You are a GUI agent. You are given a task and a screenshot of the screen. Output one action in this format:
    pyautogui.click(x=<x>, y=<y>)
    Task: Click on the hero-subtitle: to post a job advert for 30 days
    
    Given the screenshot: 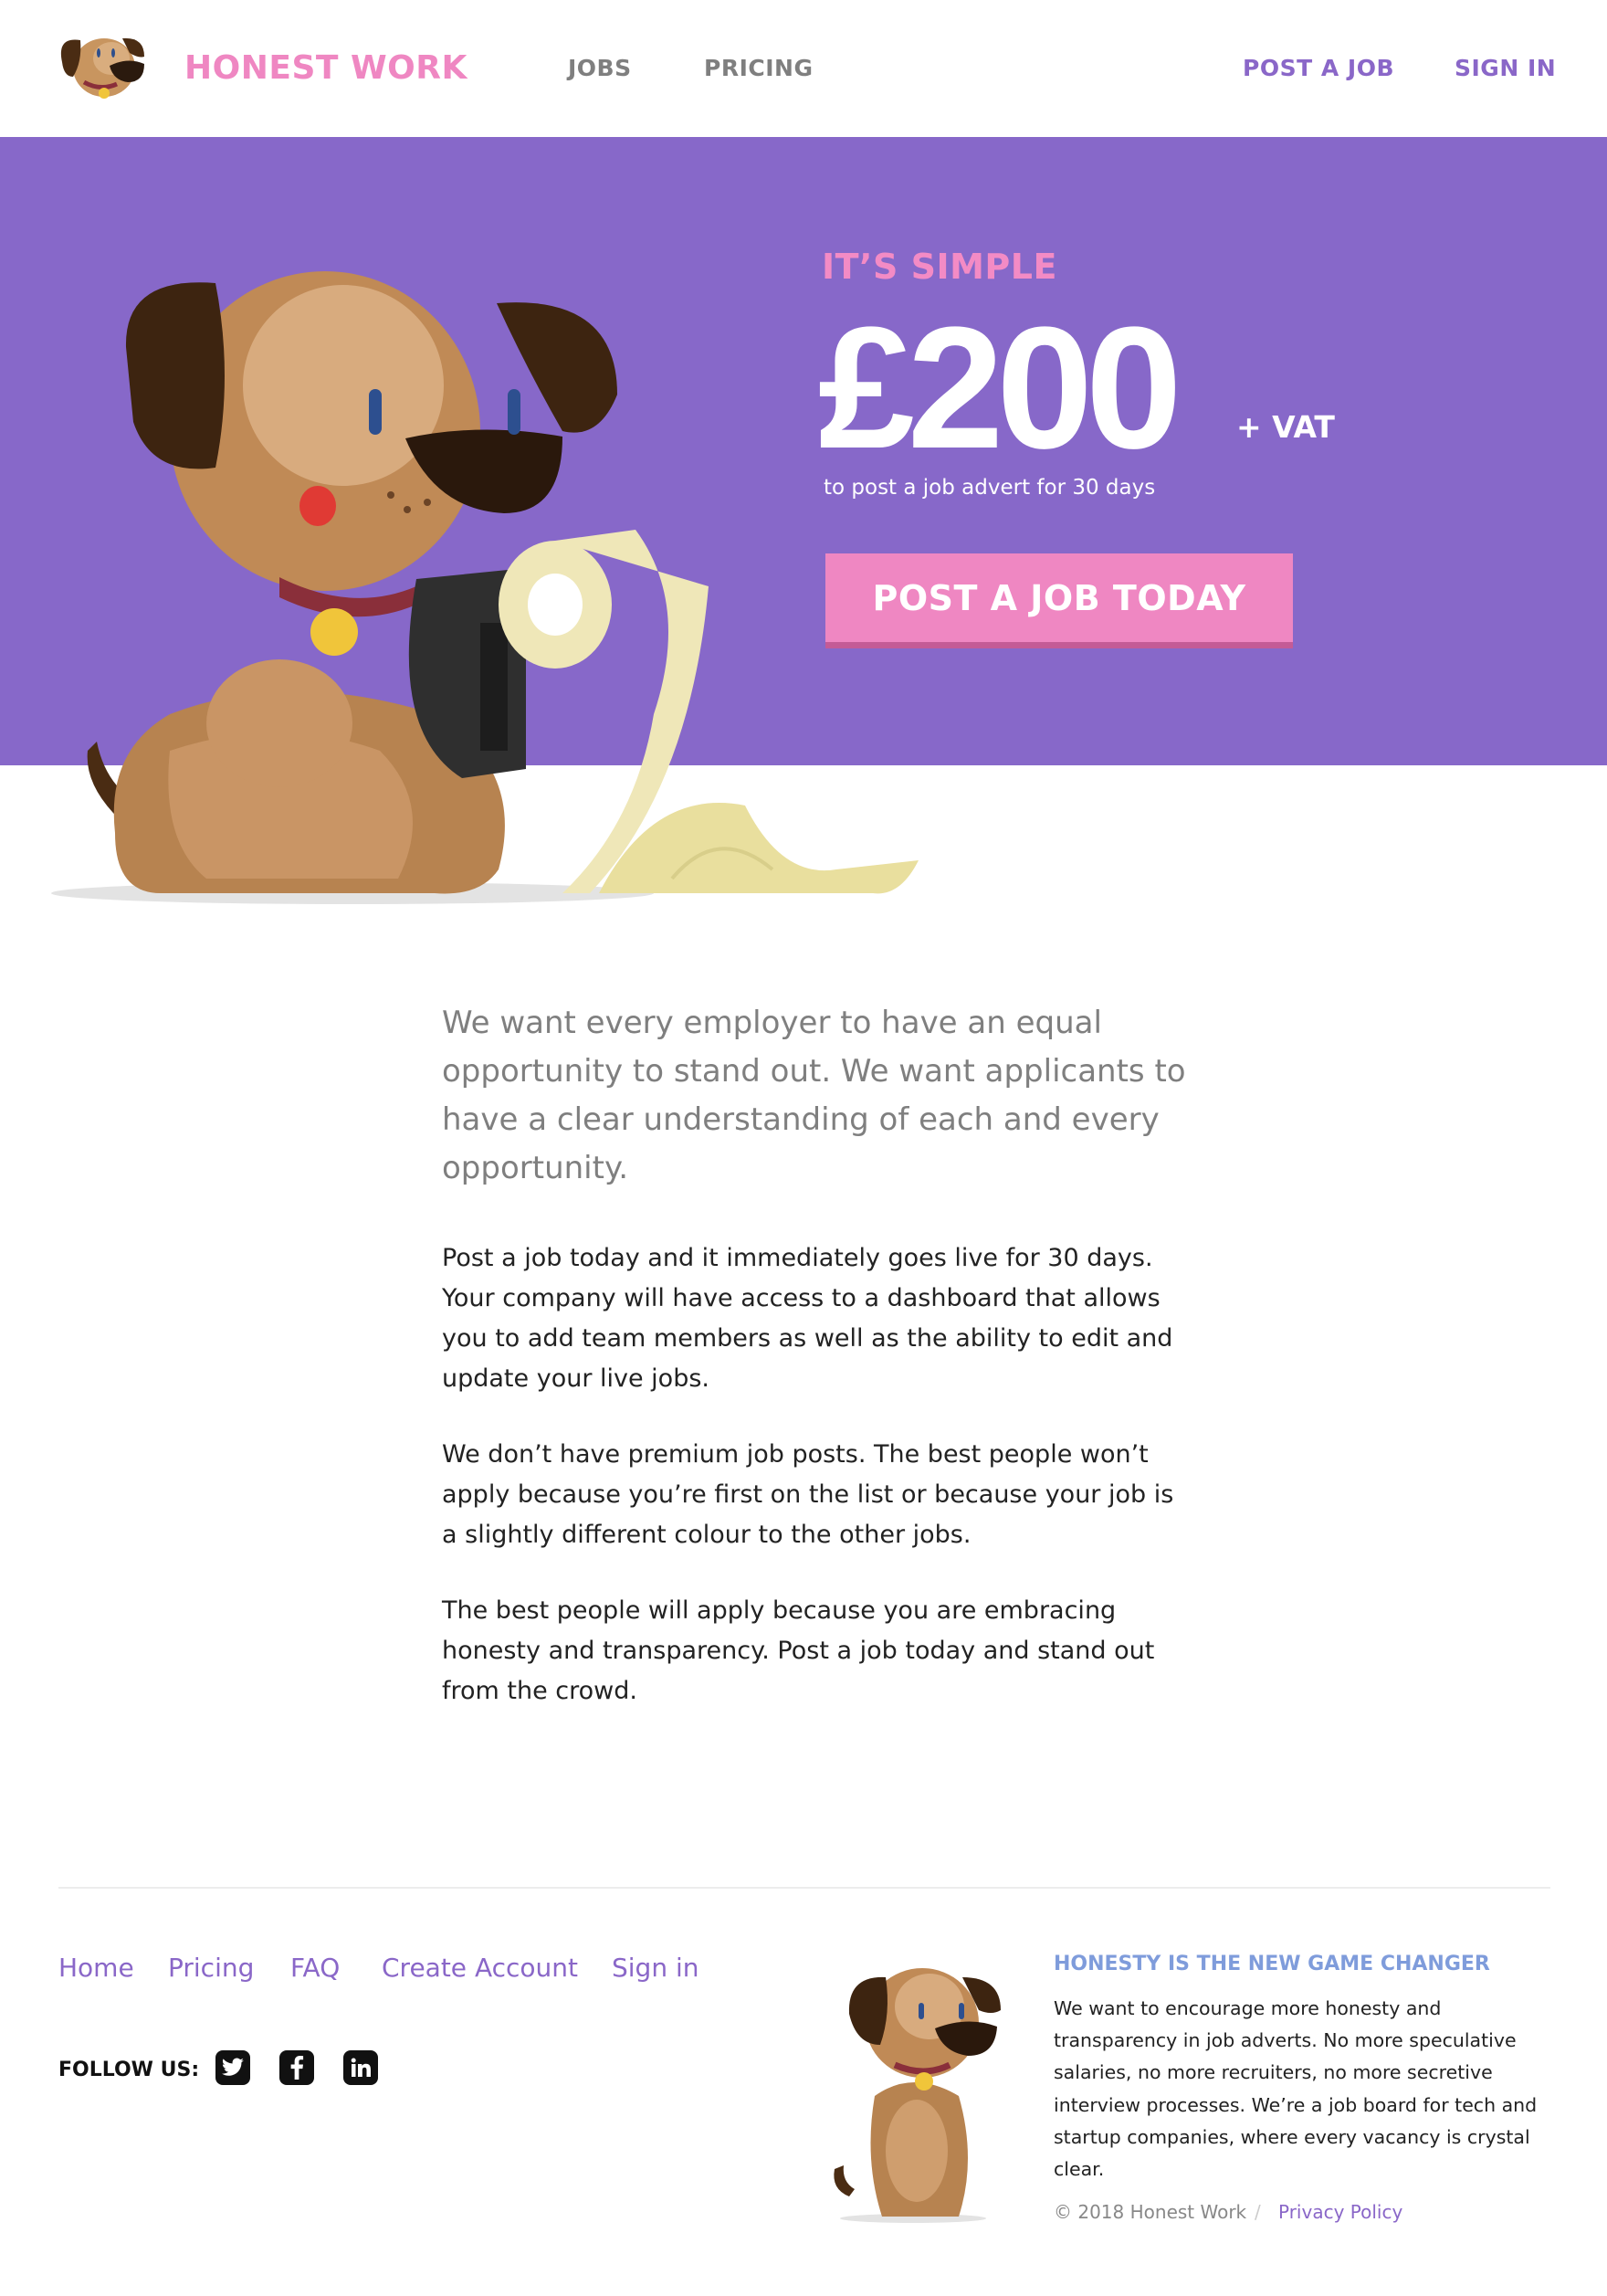 What is the action you would take?
    pyautogui.click(x=990, y=488)
    